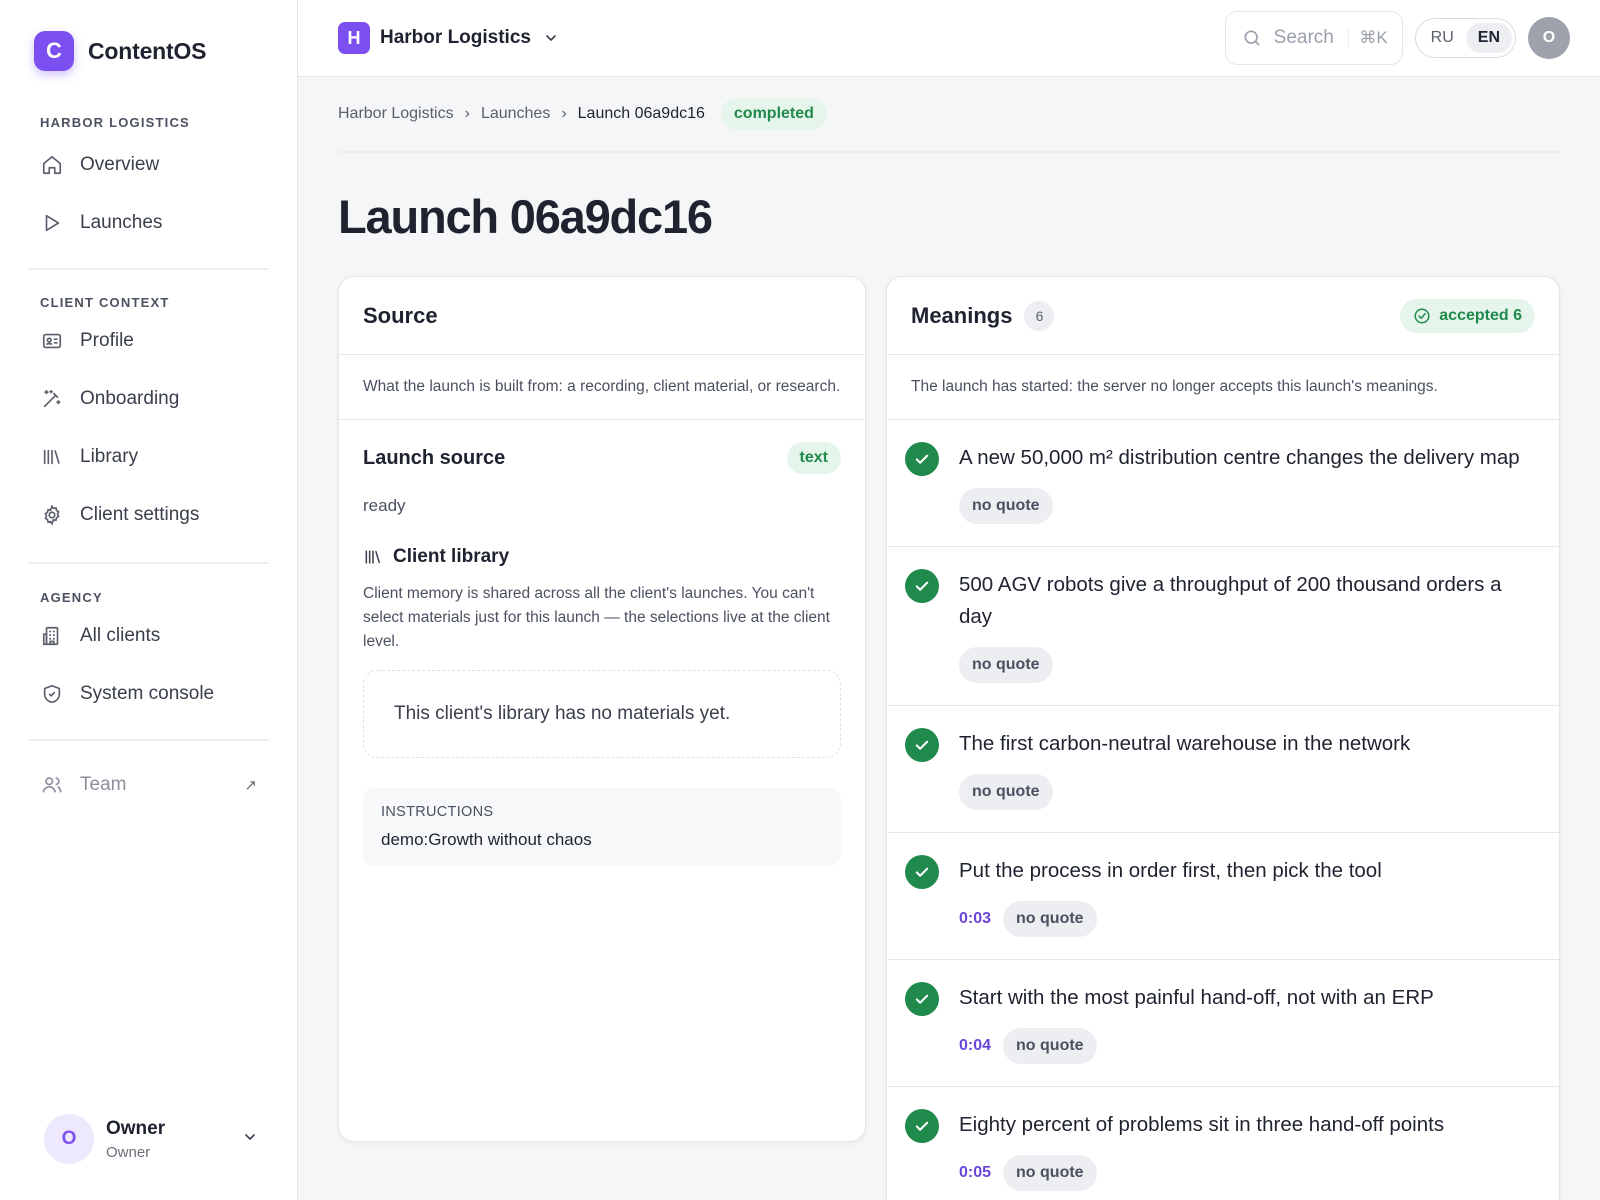 Image resolution: width=1600 pixels, height=1200 pixels. Describe the element at coordinates (52, 515) in the screenshot. I see `gear-icon` at that location.